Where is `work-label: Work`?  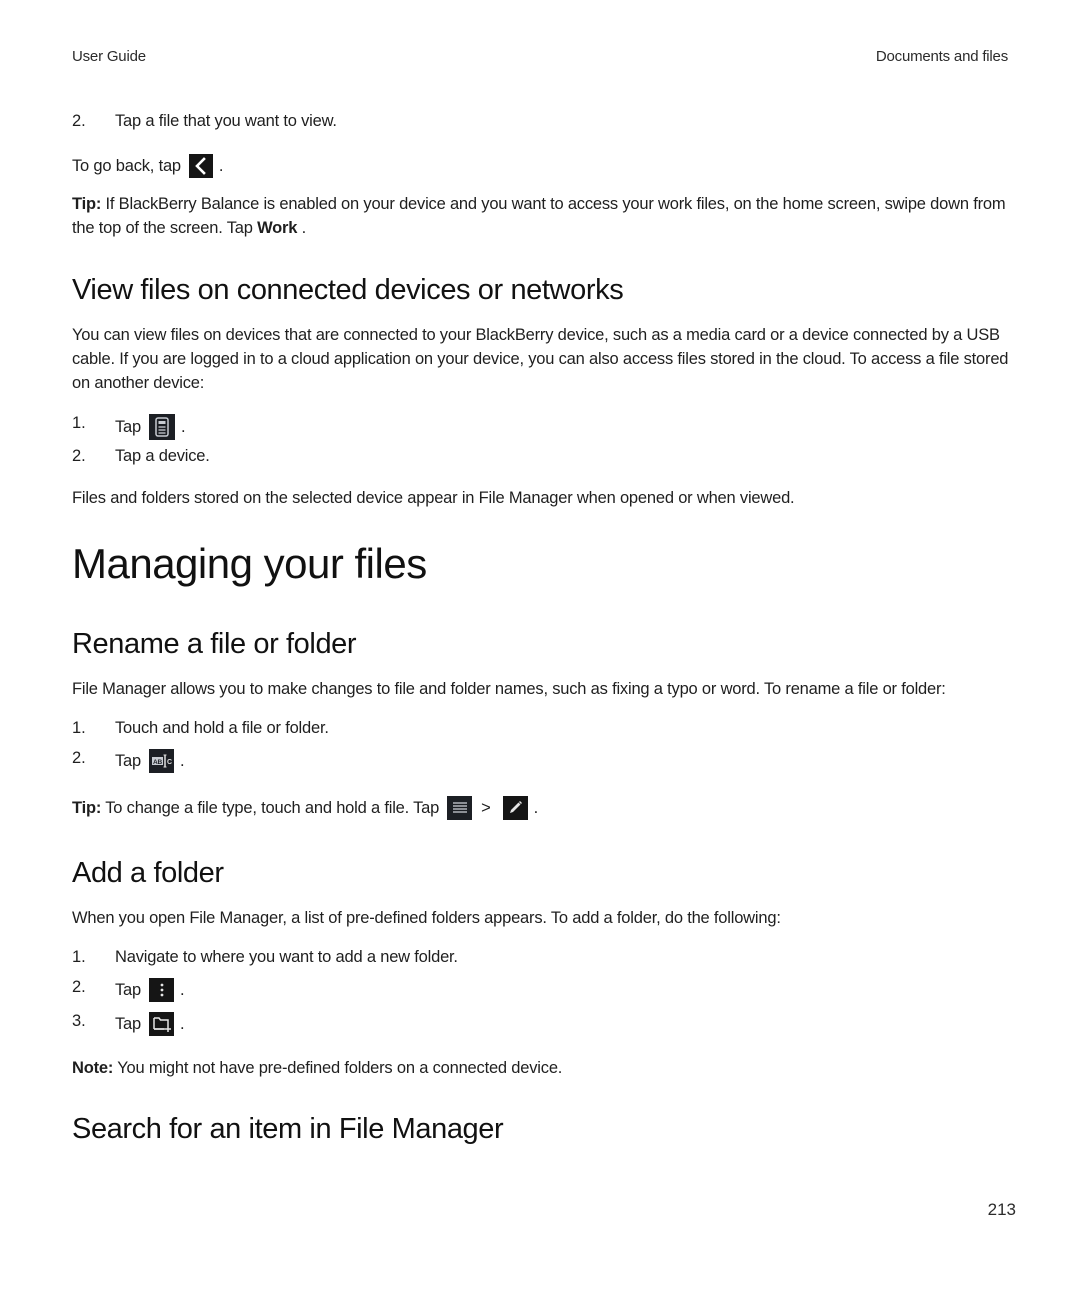
work-label: Work is located at coordinates (277, 228).